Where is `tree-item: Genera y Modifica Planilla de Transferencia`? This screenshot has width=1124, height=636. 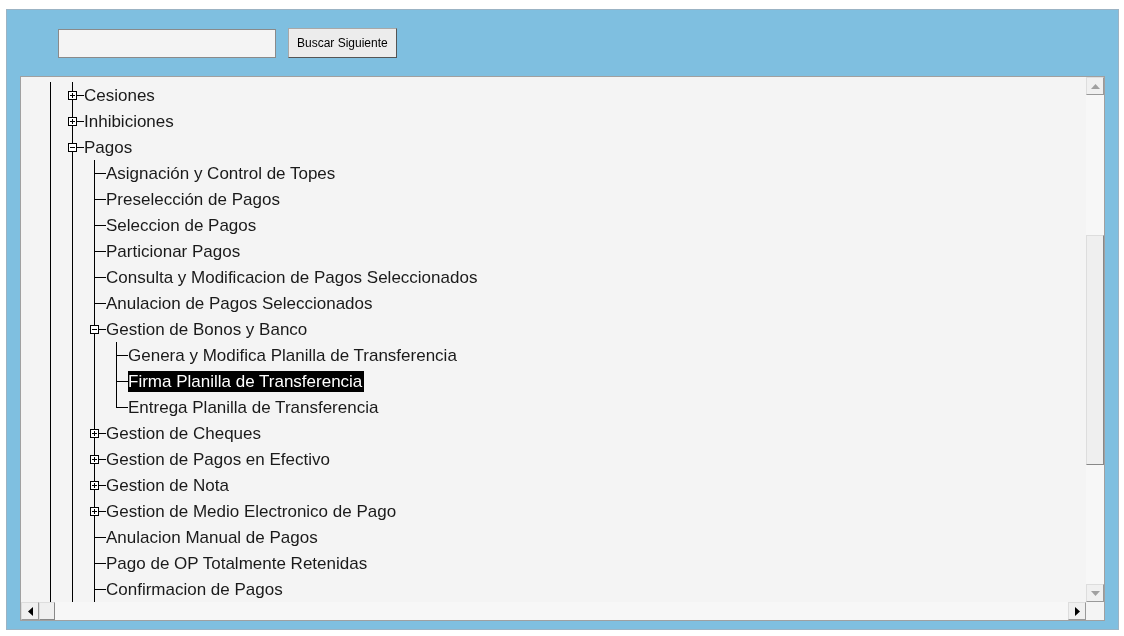 tree-item: Genera y Modifica Planilla de Transferencia is located at coordinates (293, 355).